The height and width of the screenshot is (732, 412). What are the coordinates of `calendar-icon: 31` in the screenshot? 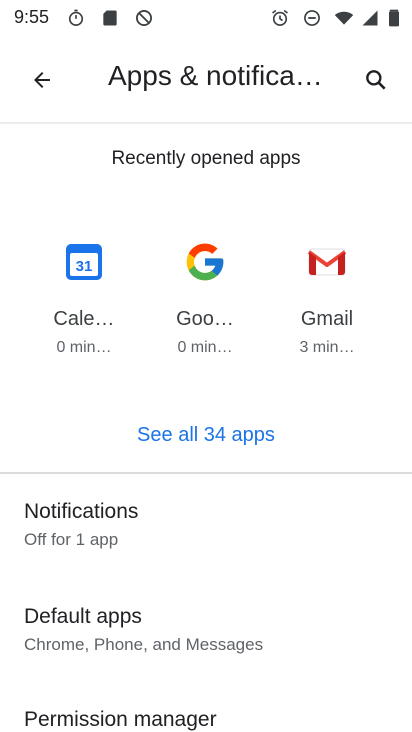 It's located at (84, 262).